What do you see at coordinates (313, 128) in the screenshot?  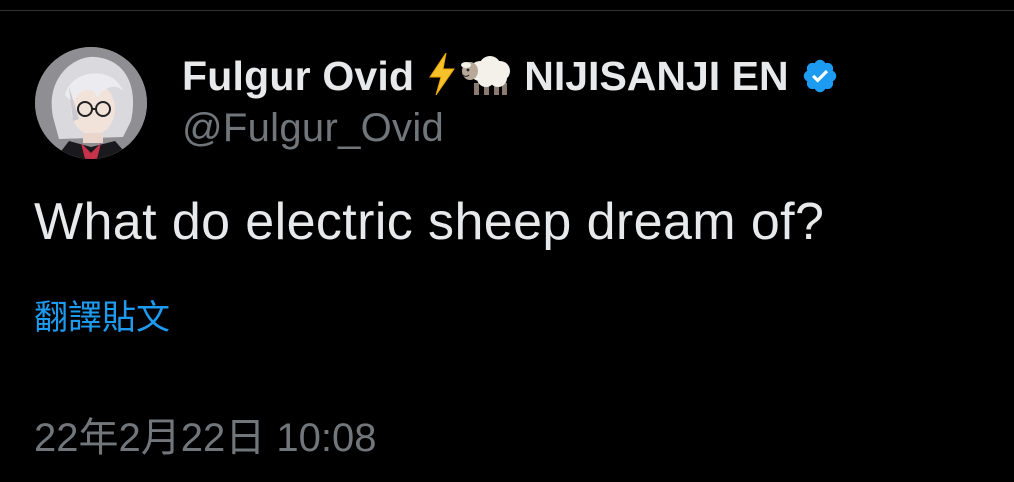 I see `author-handle: @Fulgur_Ovid` at bounding box center [313, 128].